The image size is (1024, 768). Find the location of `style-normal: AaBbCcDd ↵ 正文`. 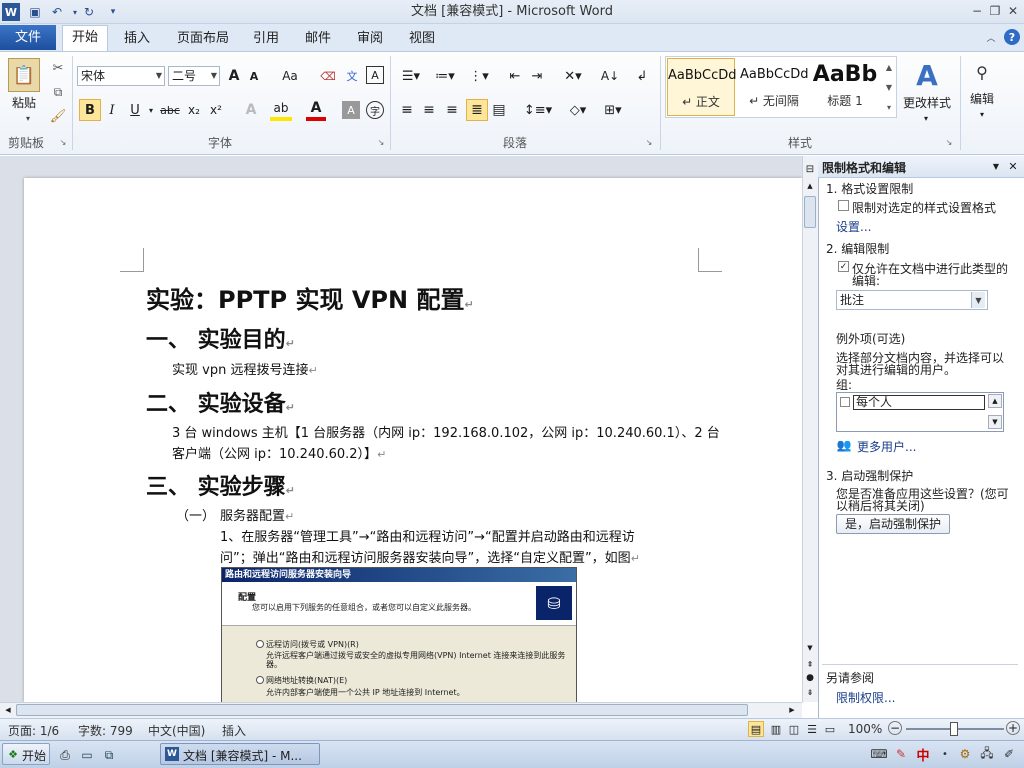

style-normal: AaBbCcDd ↵ 正文 is located at coordinates (702, 87).